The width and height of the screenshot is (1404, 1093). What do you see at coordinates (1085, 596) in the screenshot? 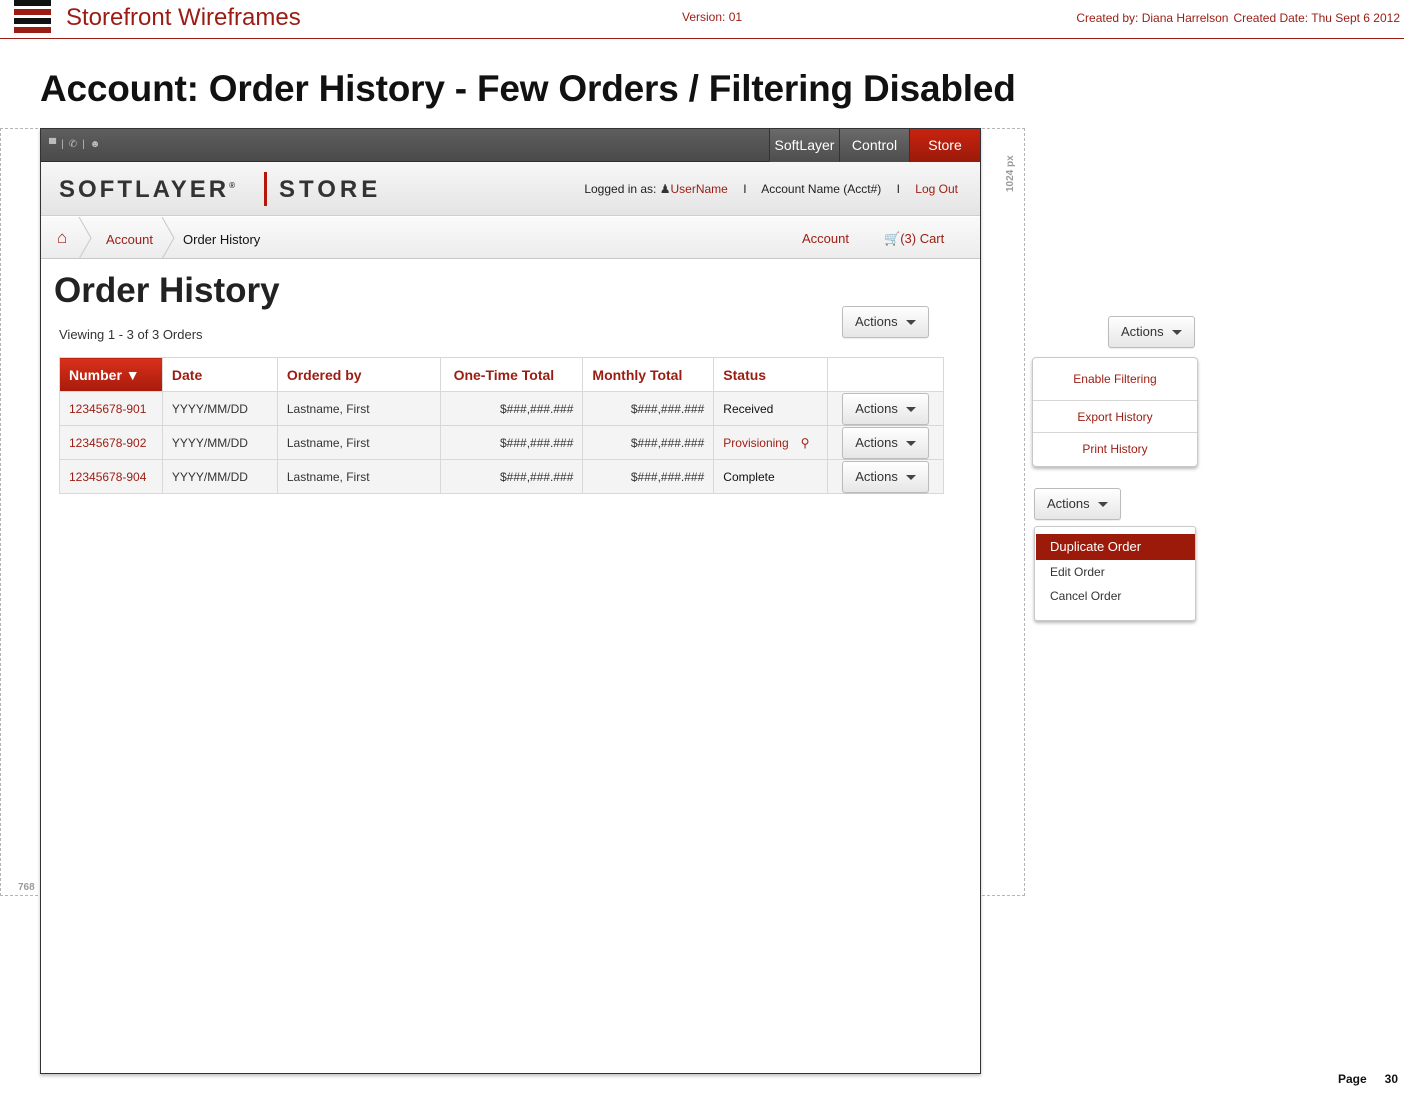
I see `menu-item-cancel-order: Cancel Order` at bounding box center [1085, 596].